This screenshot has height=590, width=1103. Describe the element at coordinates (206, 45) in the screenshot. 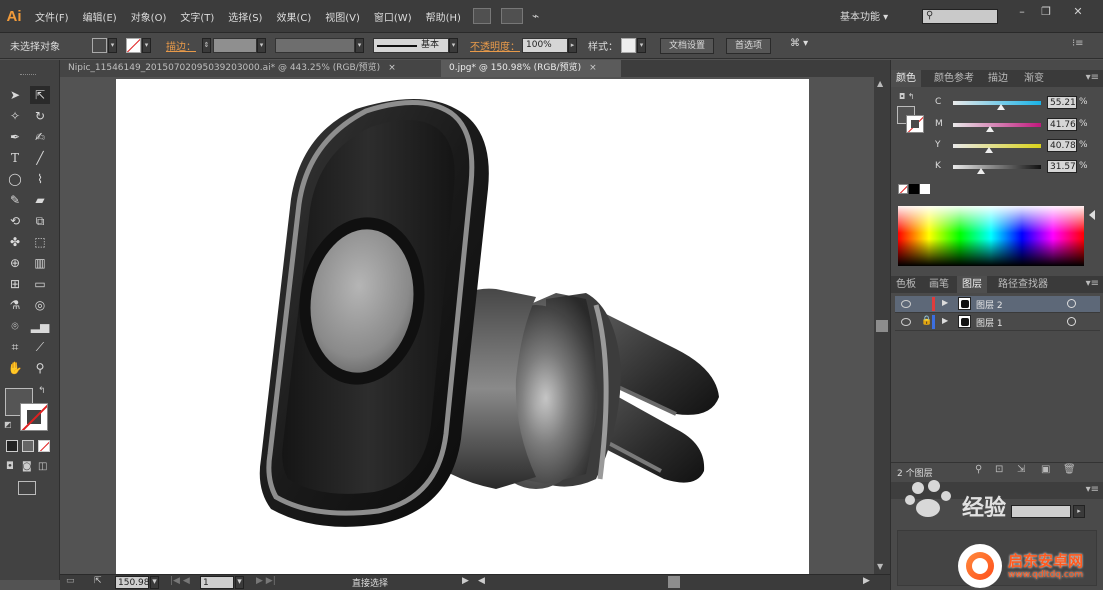

I see `stroke-weight-stepper: ⇕` at that location.